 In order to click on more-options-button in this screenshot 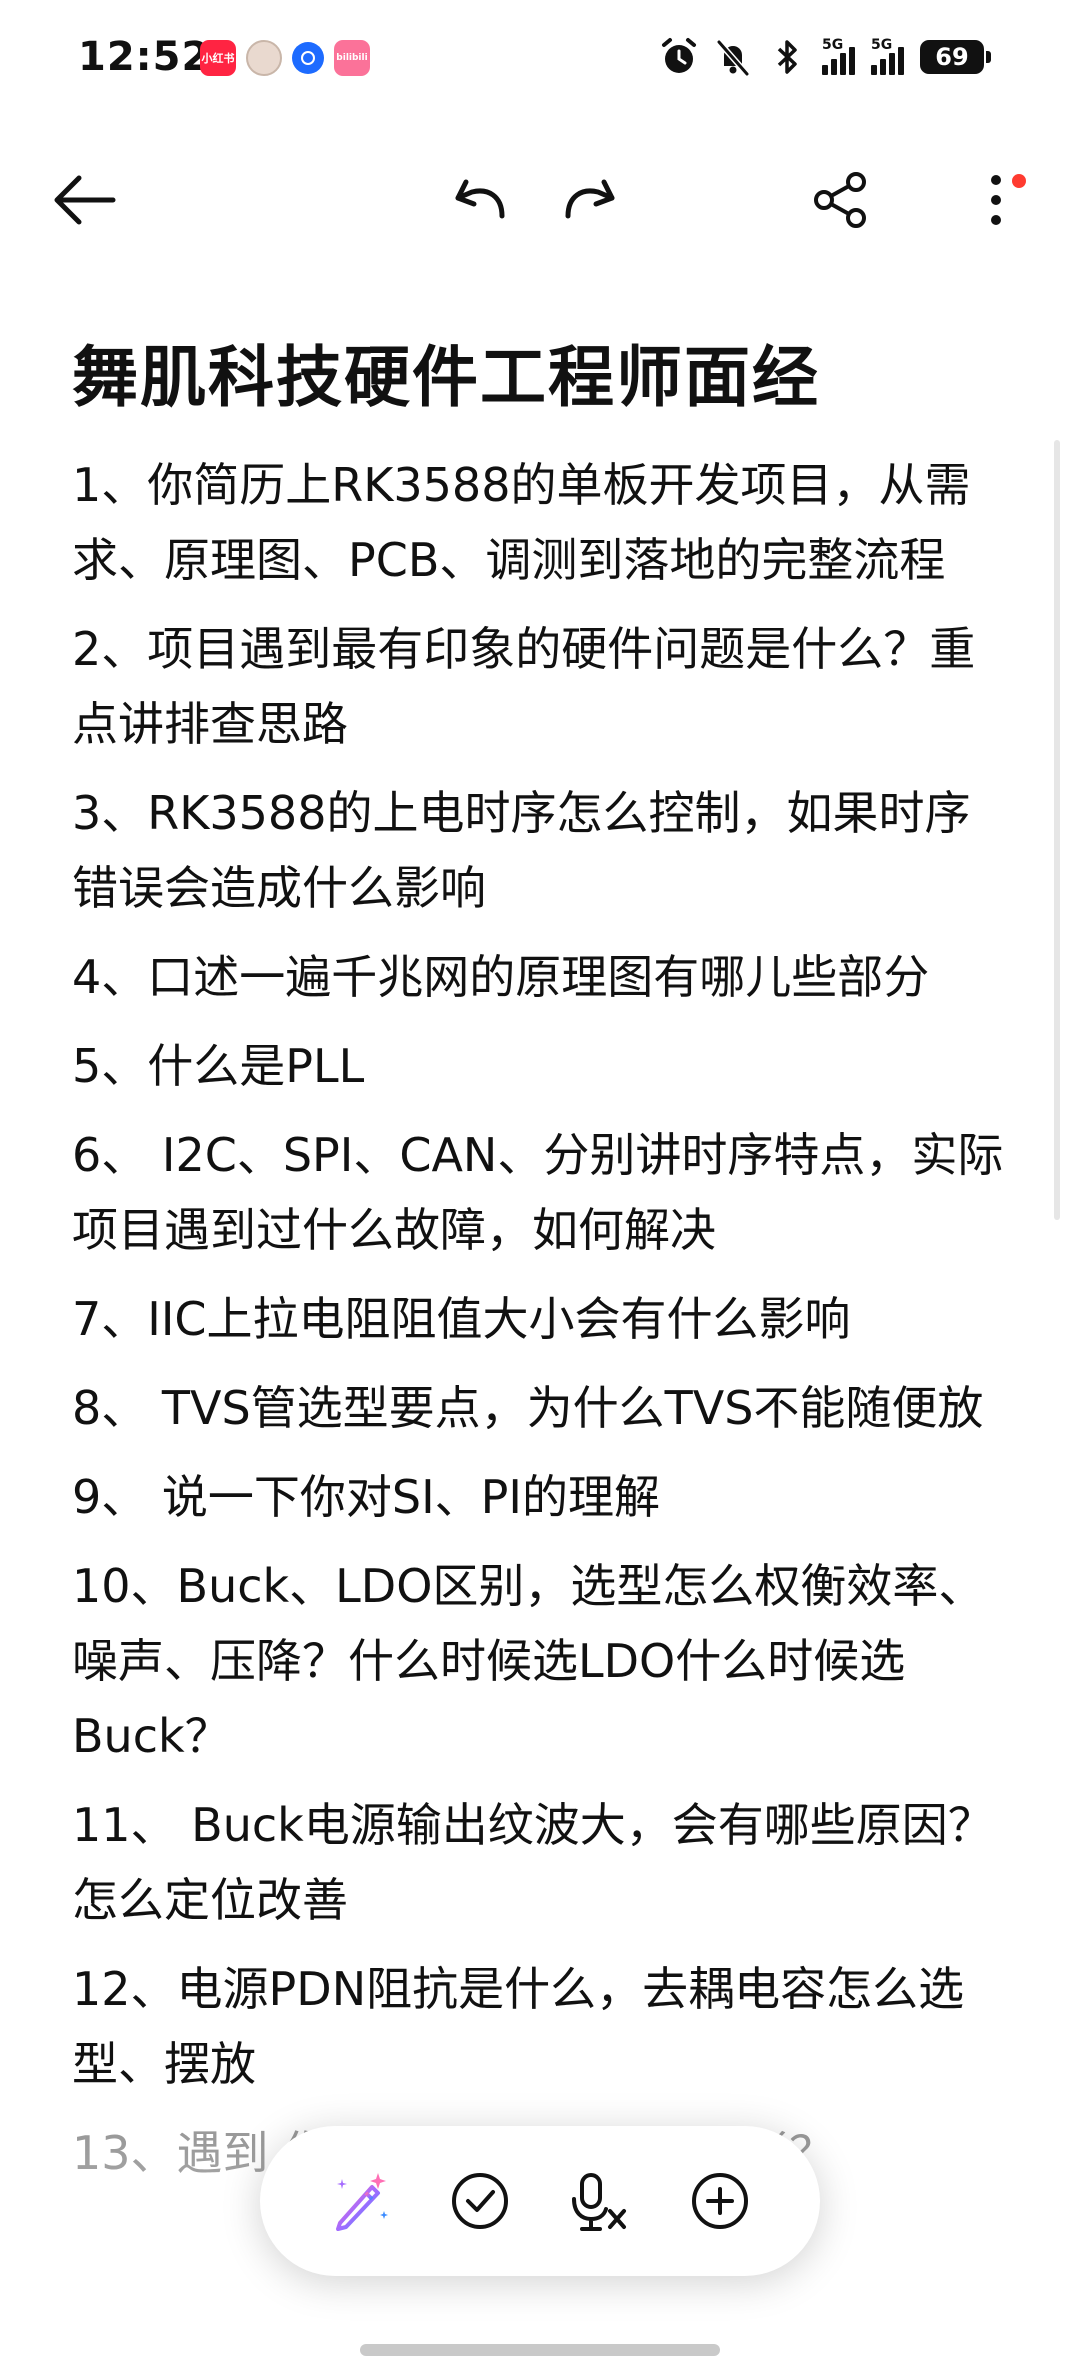, I will do `click(996, 200)`.